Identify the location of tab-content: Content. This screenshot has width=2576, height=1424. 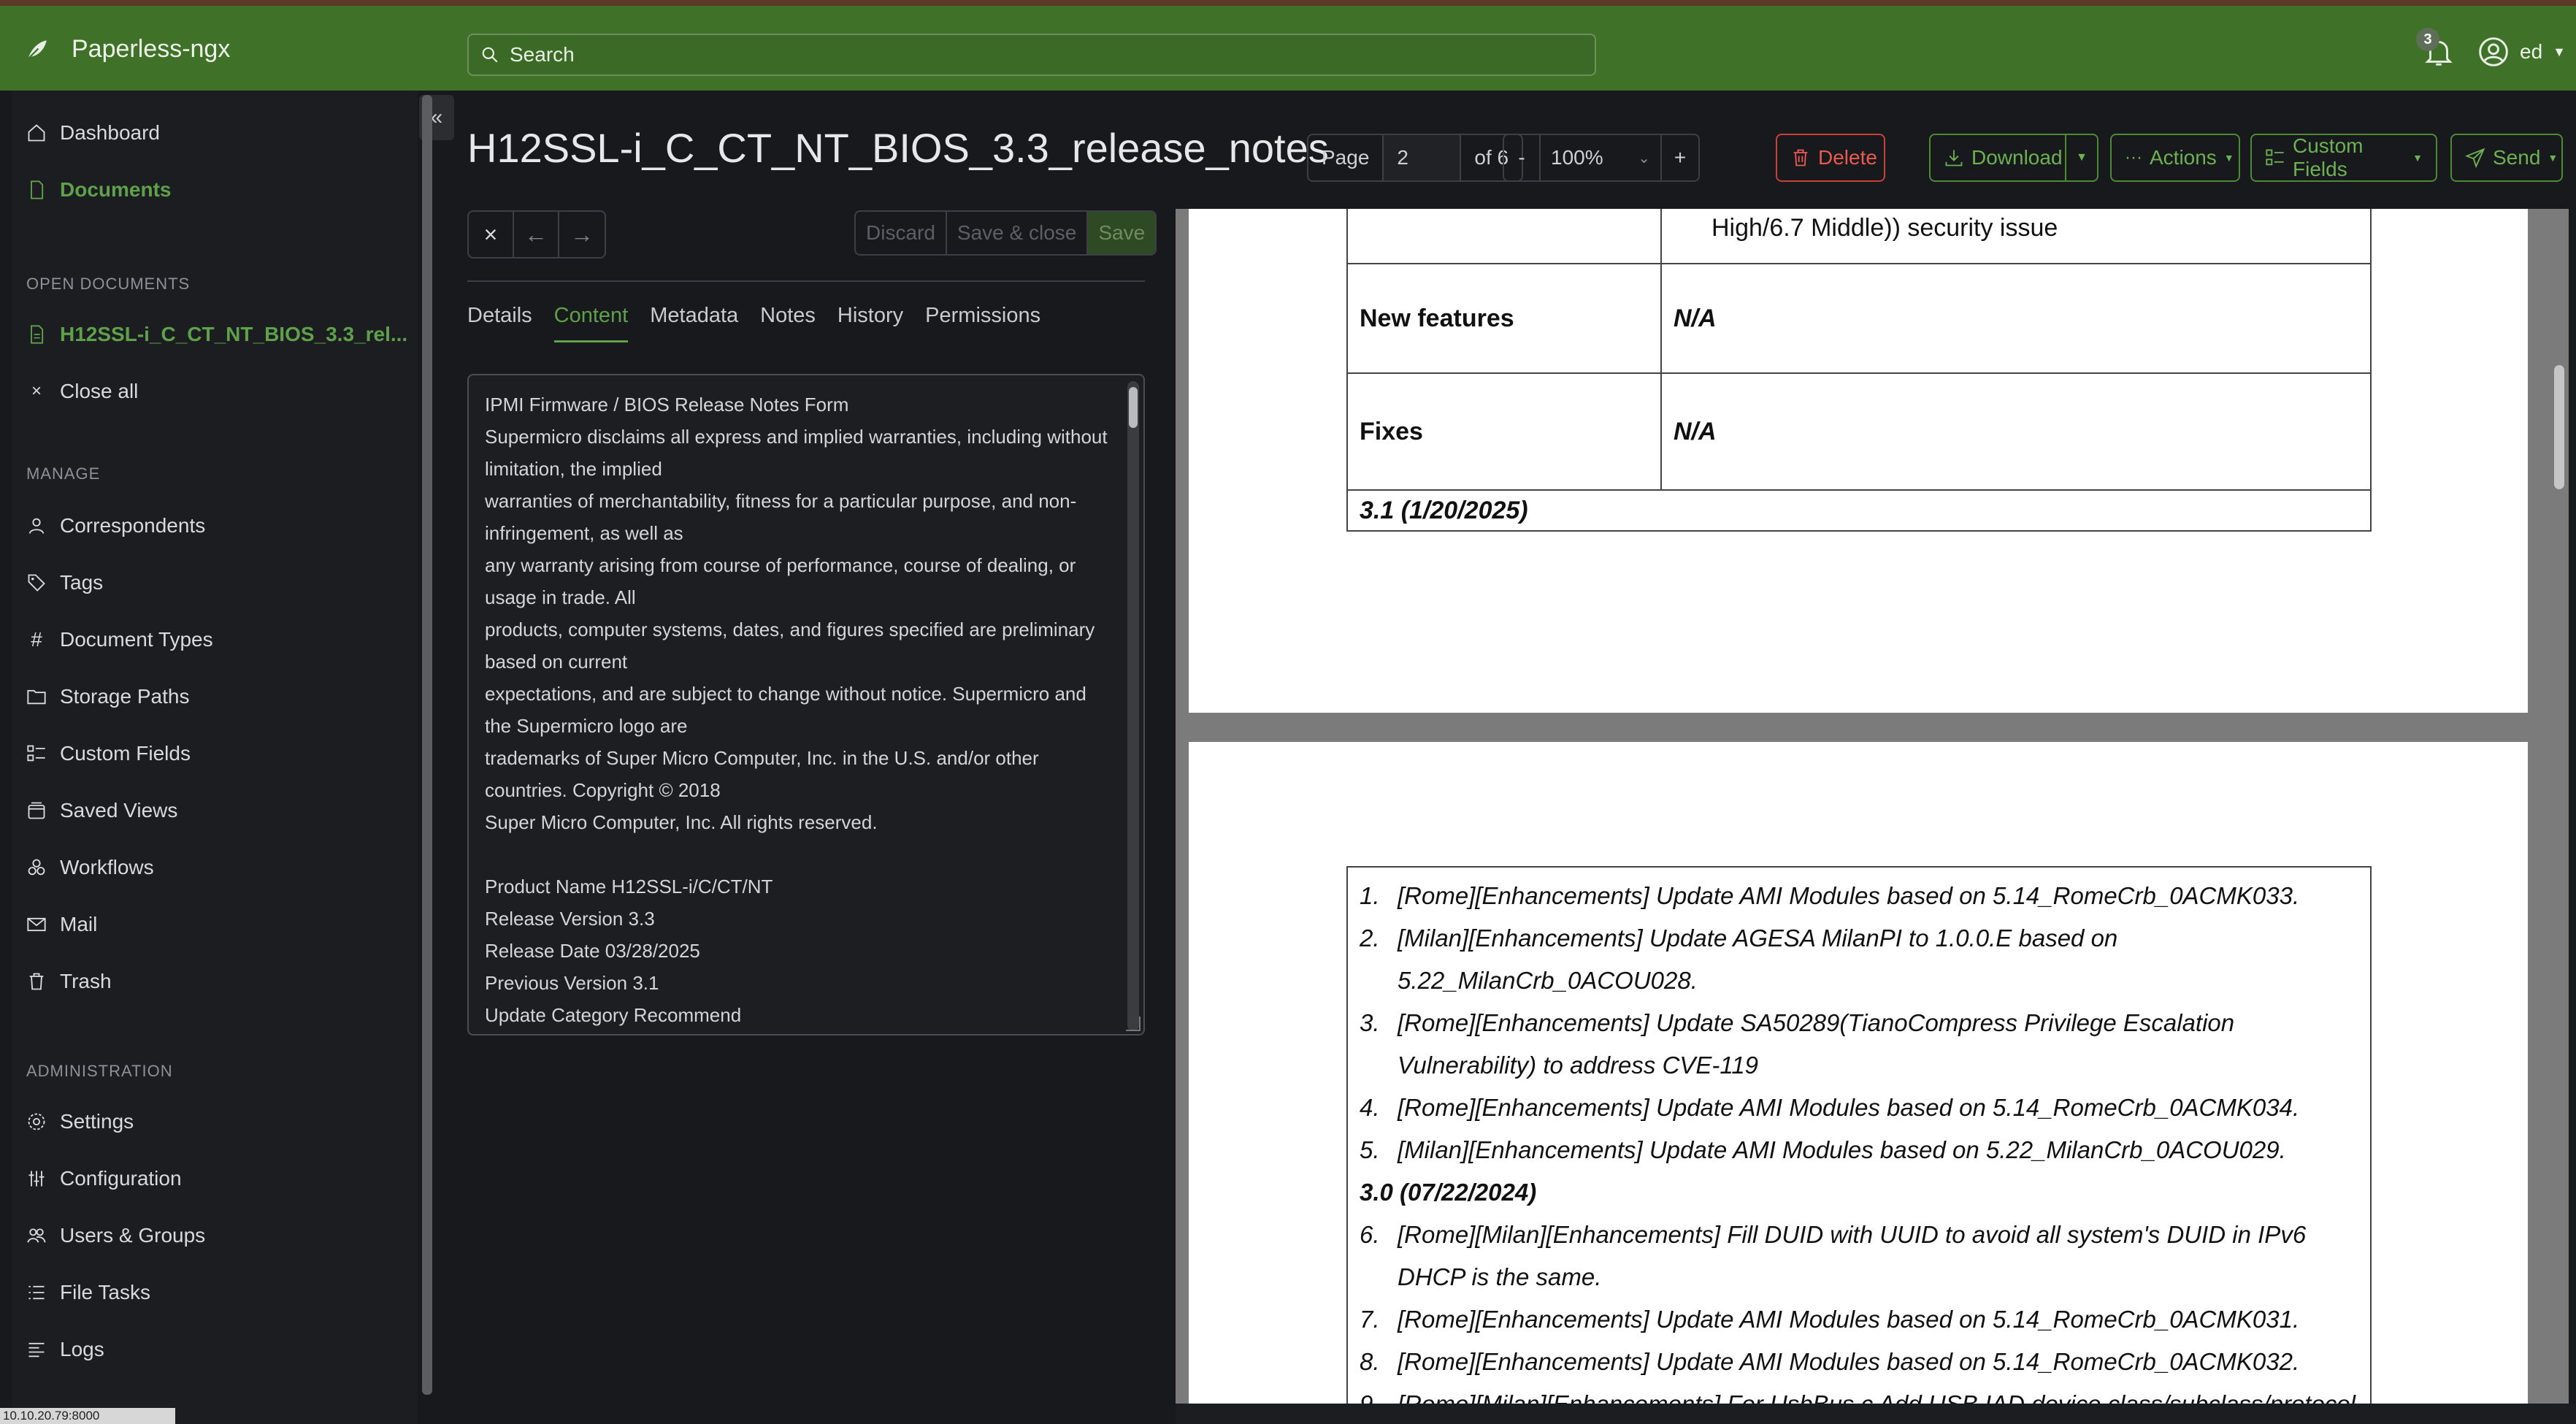
(590, 323).